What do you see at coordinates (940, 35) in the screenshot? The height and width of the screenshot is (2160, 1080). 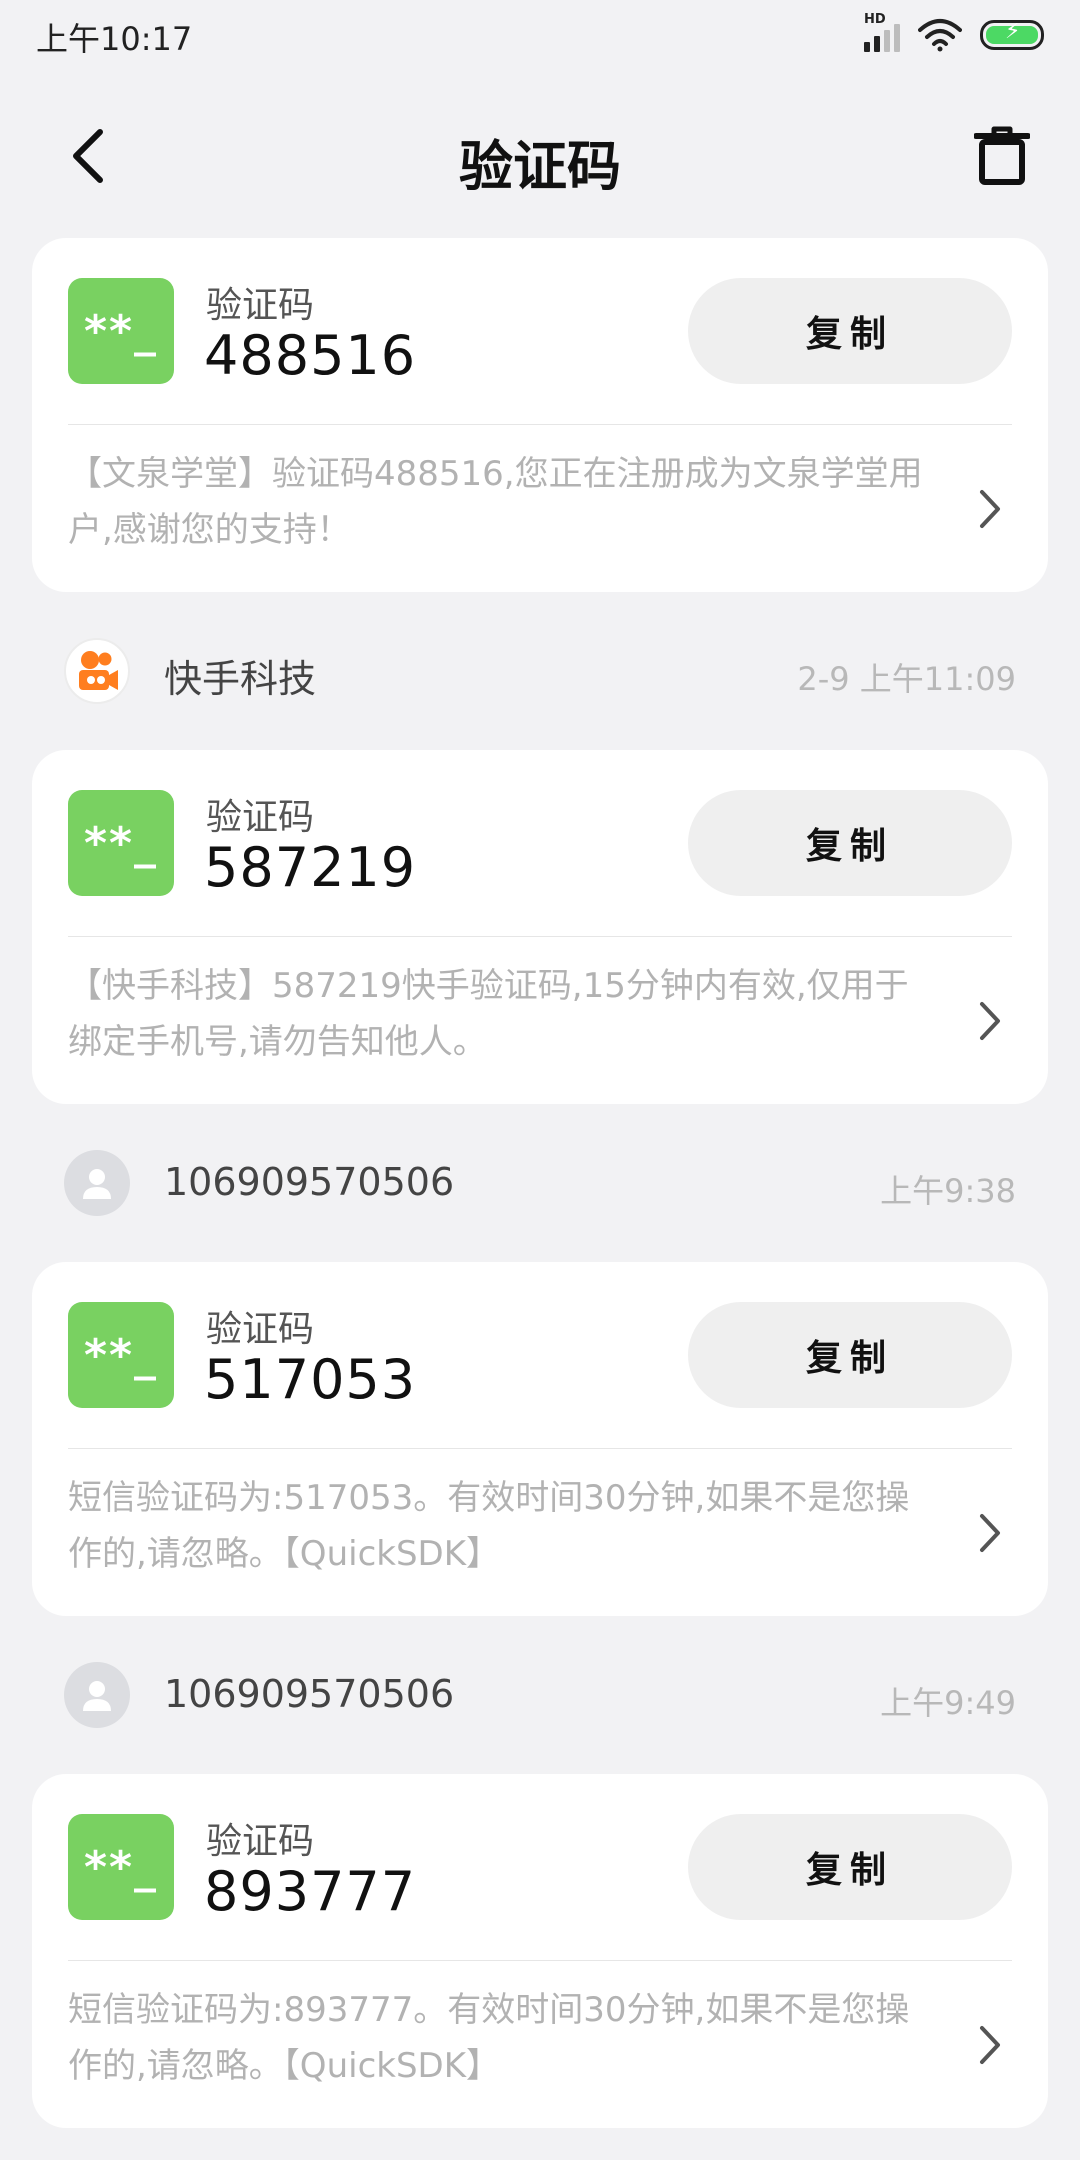 I see `wifi-icon` at bounding box center [940, 35].